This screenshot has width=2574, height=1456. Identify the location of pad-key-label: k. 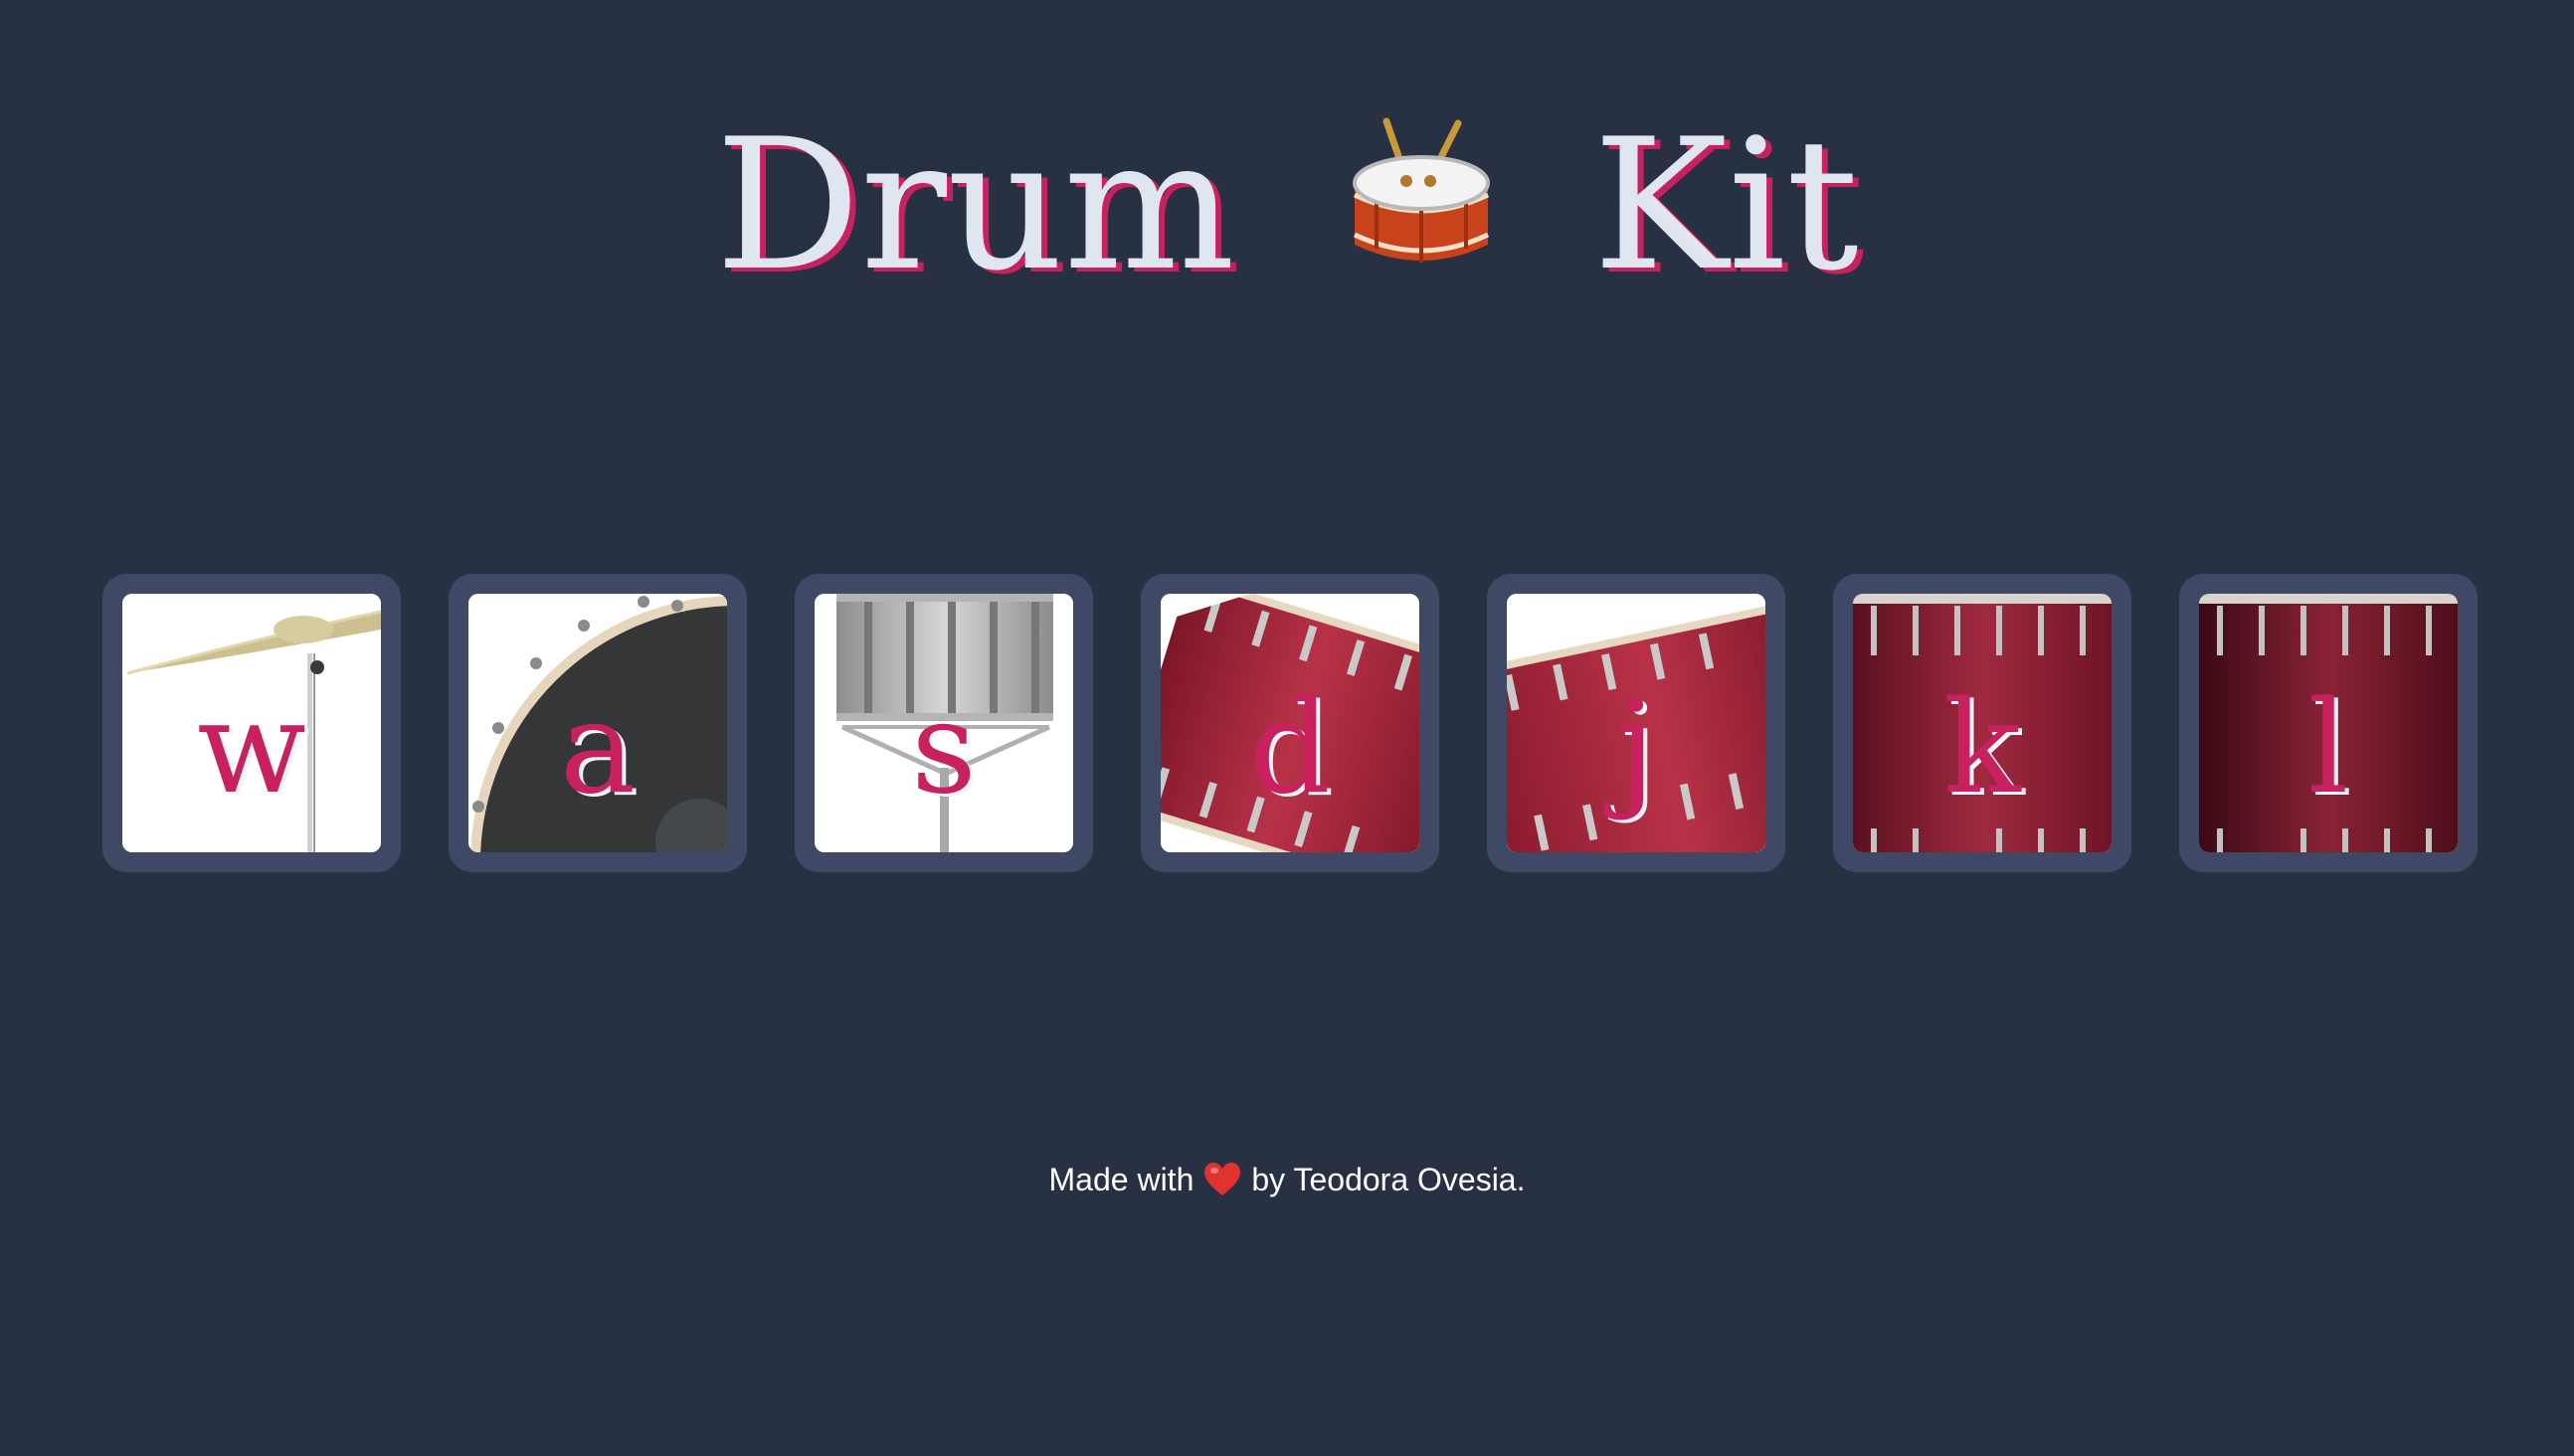
(1982, 748).